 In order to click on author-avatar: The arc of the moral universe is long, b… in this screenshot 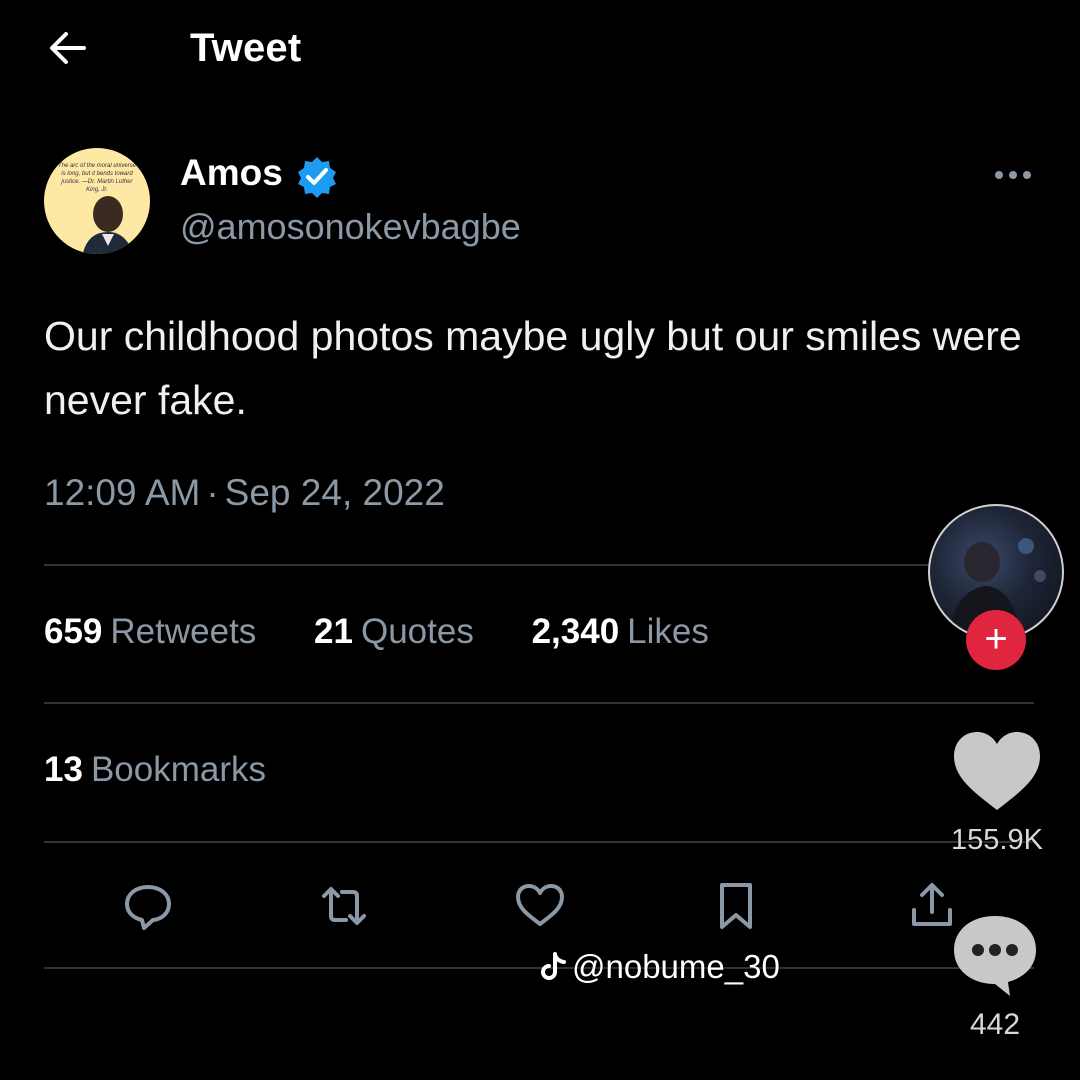, I will do `click(97, 201)`.